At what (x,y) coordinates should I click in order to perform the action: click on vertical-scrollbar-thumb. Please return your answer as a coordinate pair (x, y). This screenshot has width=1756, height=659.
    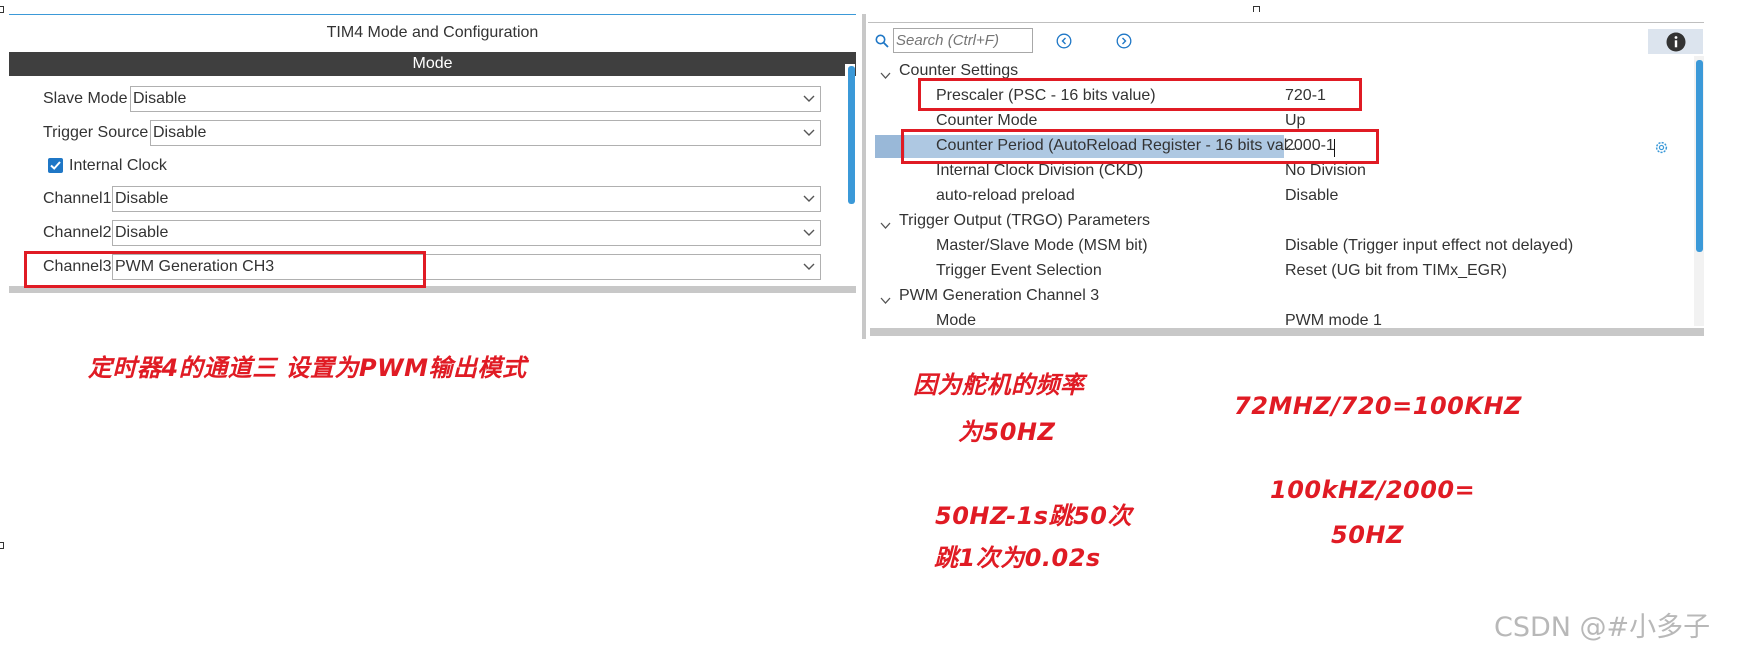
    Looking at the image, I should click on (1699, 156).